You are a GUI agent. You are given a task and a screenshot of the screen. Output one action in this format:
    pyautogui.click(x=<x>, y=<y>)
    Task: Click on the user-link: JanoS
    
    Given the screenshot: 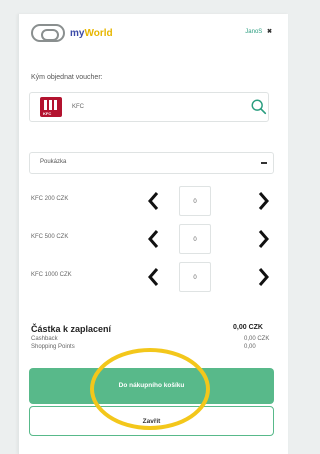 What is the action you would take?
    pyautogui.click(x=253, y=32)
    